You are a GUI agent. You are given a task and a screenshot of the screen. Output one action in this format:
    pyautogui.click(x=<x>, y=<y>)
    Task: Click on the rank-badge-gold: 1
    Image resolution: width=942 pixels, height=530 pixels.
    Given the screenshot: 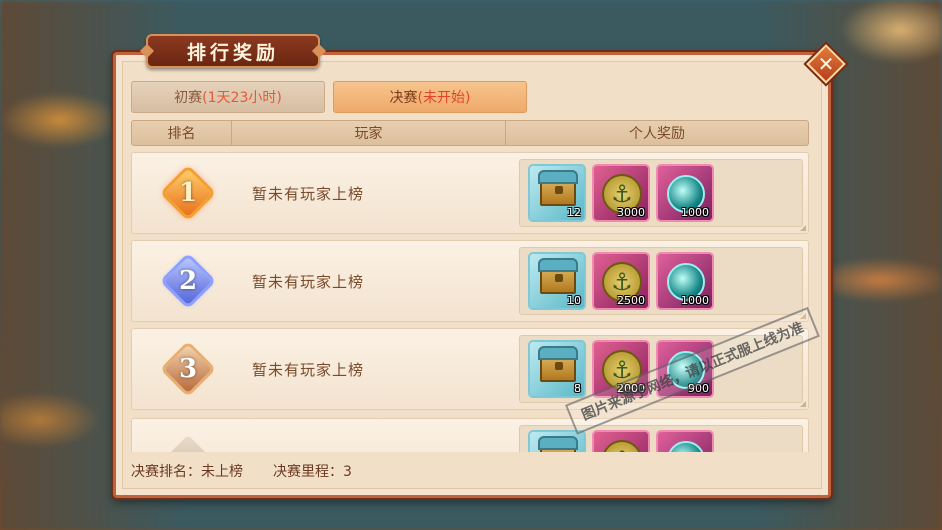 What is the action you would take?
    pyautogui.click(x=188, y=193)
    